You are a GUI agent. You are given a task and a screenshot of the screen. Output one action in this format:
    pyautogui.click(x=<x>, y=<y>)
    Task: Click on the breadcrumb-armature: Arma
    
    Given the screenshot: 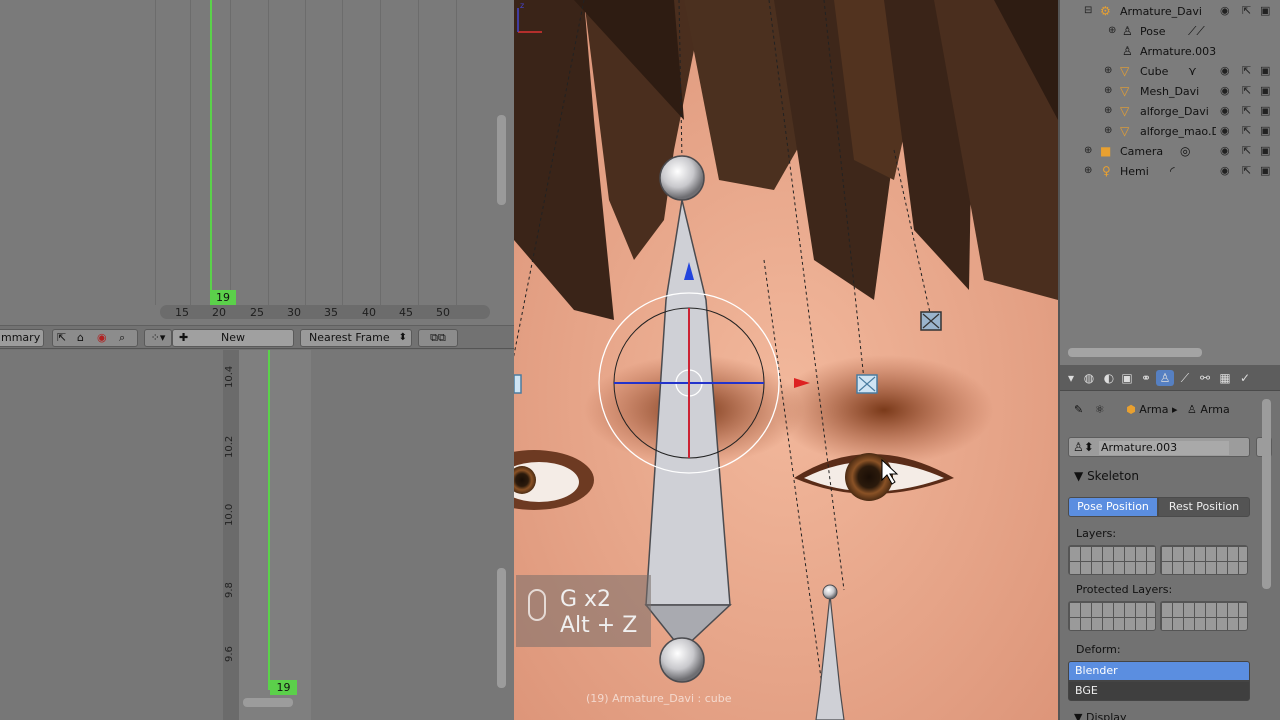 What is the action you would take?
    pyautogui.click(x=1215, y=409)
    